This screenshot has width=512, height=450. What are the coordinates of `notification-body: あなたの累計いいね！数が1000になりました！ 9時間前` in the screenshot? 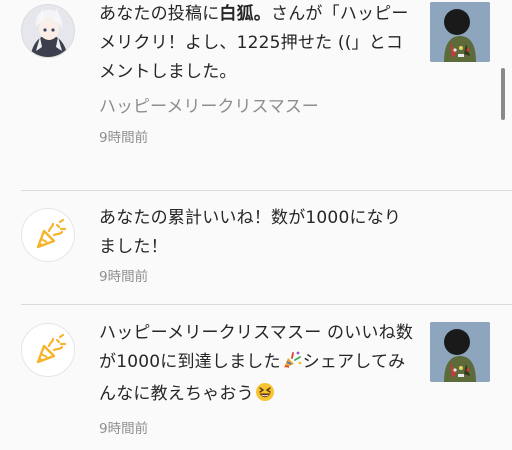 It's located at (258, 245).